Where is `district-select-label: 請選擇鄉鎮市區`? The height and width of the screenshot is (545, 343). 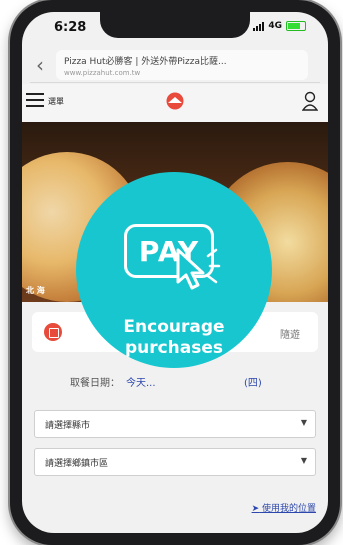 district-select-label: 請選擇鄉鎮市區 is located at coordinates (77, 464).